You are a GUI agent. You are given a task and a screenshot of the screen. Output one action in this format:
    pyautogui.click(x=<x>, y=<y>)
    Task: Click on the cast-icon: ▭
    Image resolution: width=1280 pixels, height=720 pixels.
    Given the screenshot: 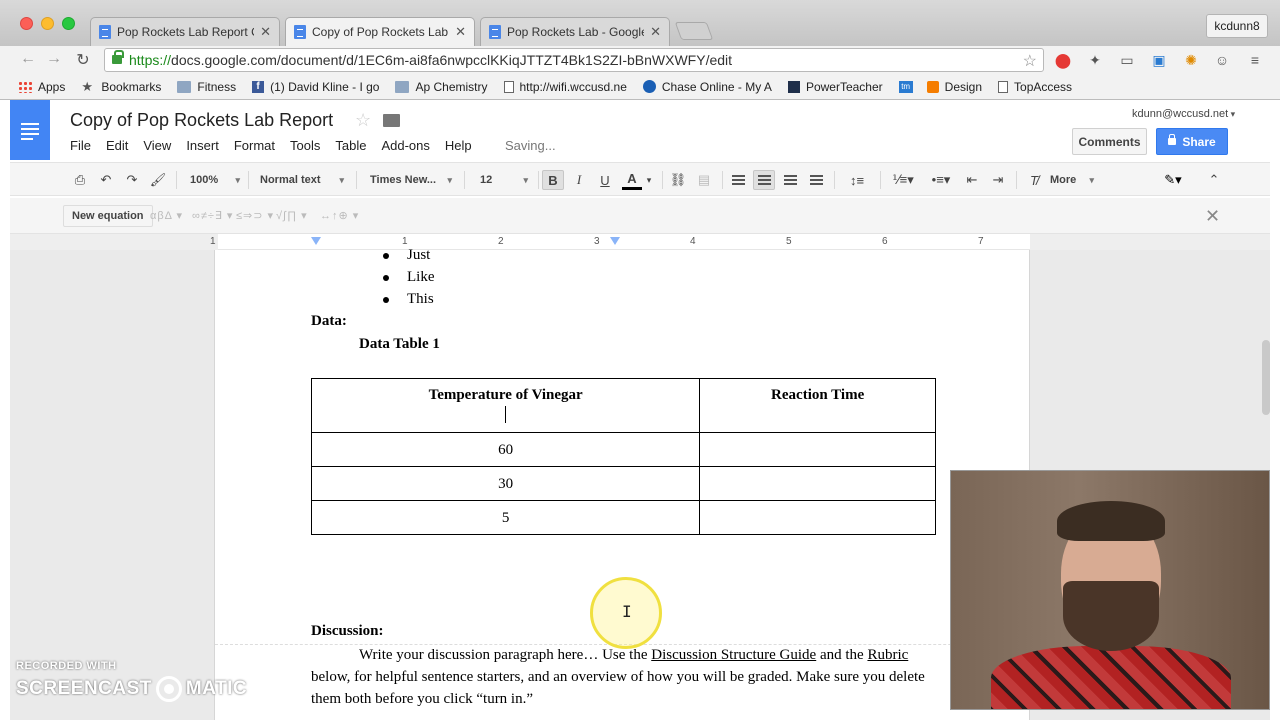 What is the action you would take?
    pyautogui.click(x=1127, y=60)
    